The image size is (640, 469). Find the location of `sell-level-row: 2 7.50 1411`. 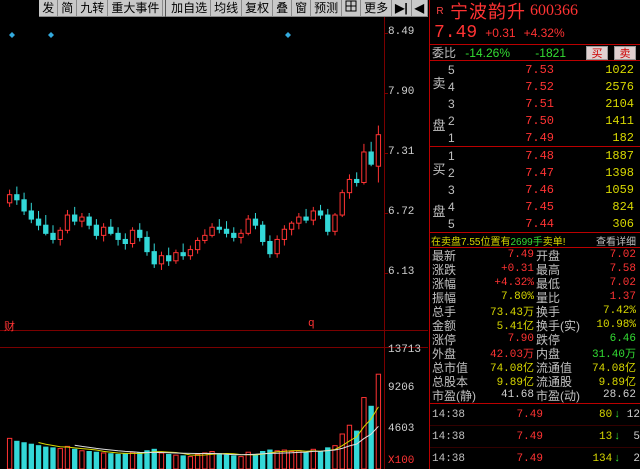

sell-level-row: 2 7.50 1411 is located at coordinates (544, 120).